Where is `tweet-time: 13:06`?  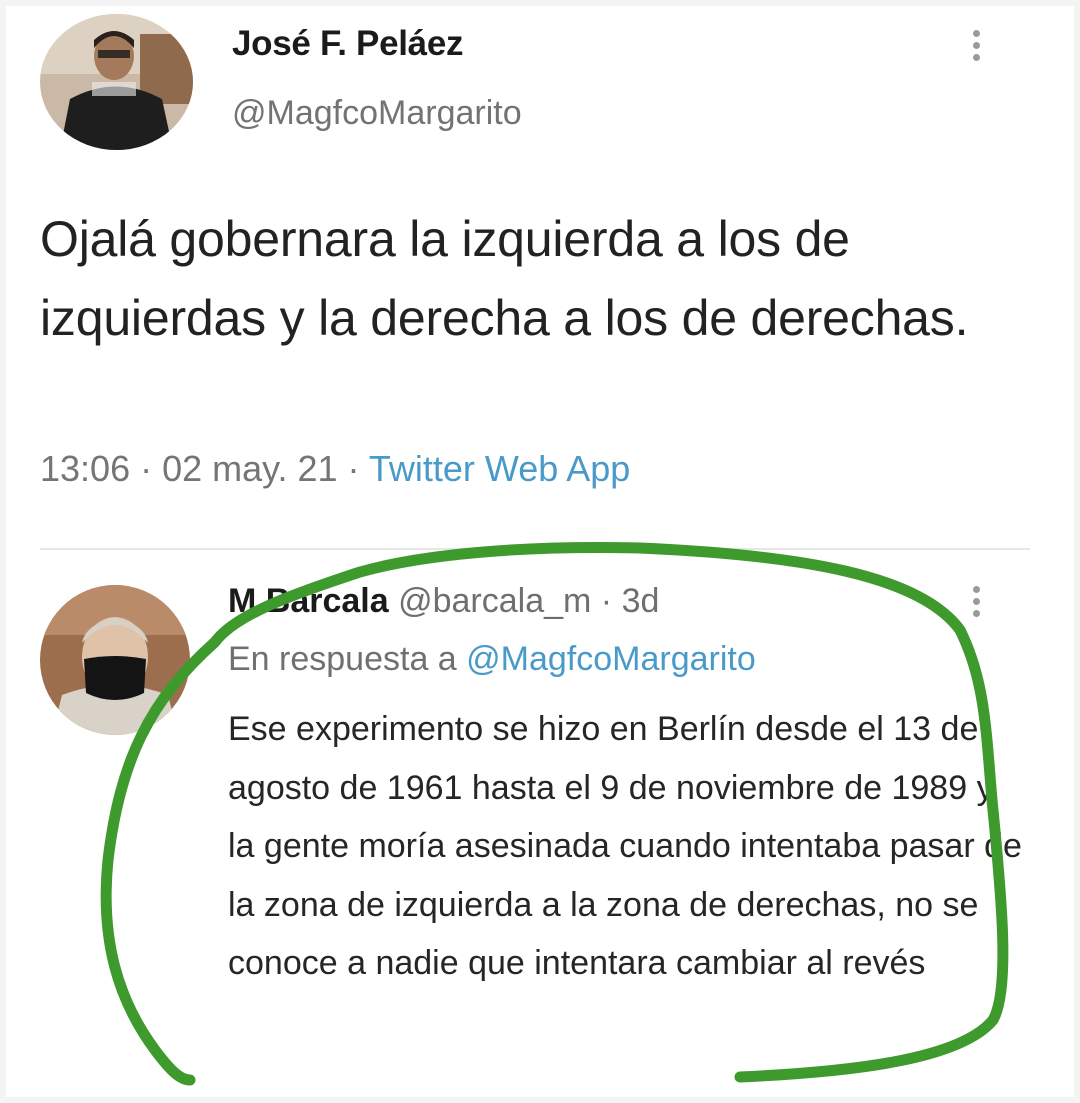 tweet-time: 13:06 is located at coordinates (85, 468).